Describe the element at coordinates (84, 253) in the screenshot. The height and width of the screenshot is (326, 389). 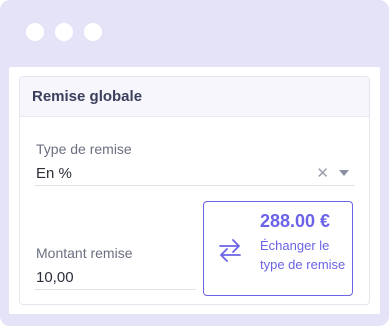
I see `discount-amount-label: Montant remise` at that location.